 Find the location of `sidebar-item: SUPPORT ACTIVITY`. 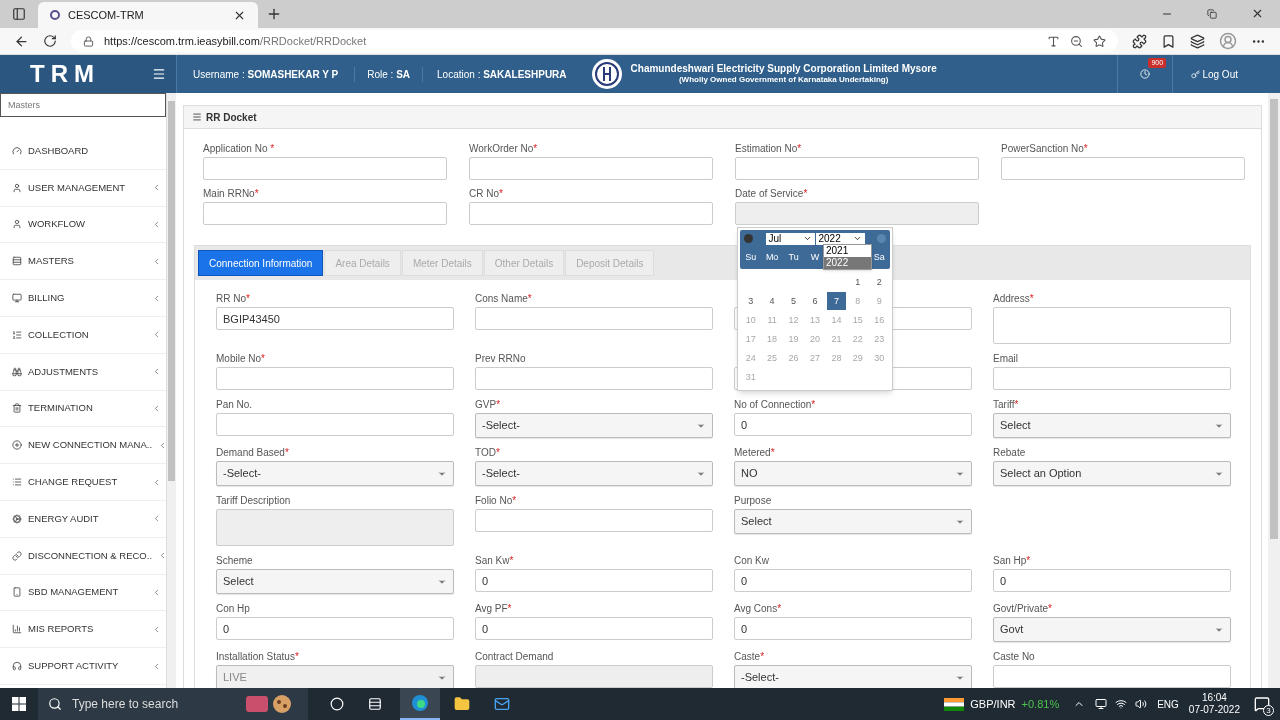

sidebar-item: SUPPORT ACTIVITY is located at coordinates (83, 666).